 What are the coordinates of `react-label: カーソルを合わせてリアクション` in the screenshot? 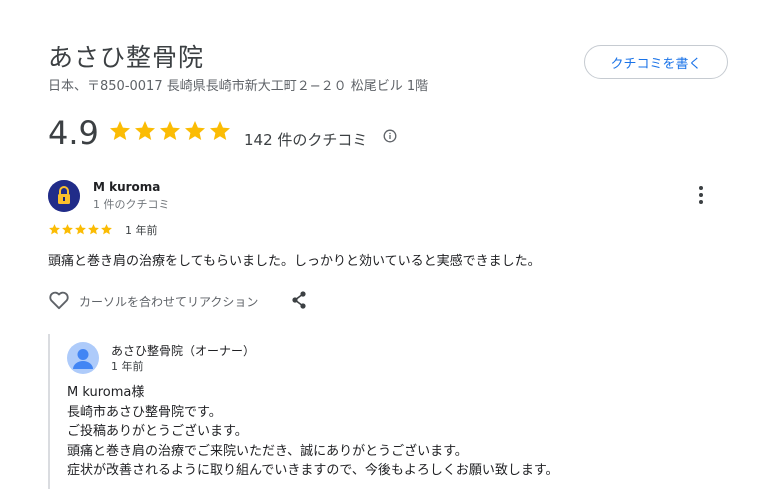 It's located at (168, 301).